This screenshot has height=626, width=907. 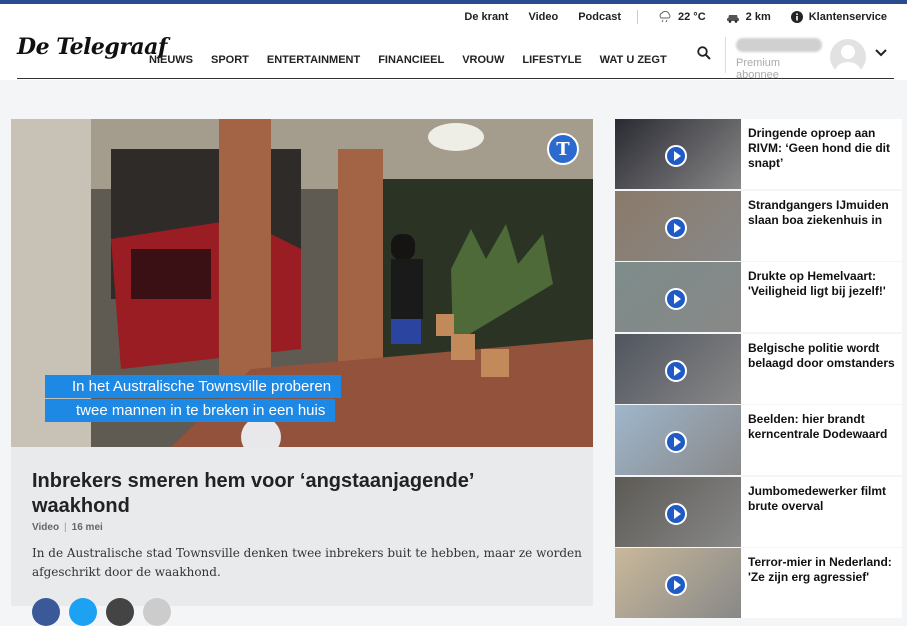 What do you see at coordinates (193, 386) in the screenshot?
I see `caption-line-1: In het Australische Townsville proberen` at bounding box center [193, 386].